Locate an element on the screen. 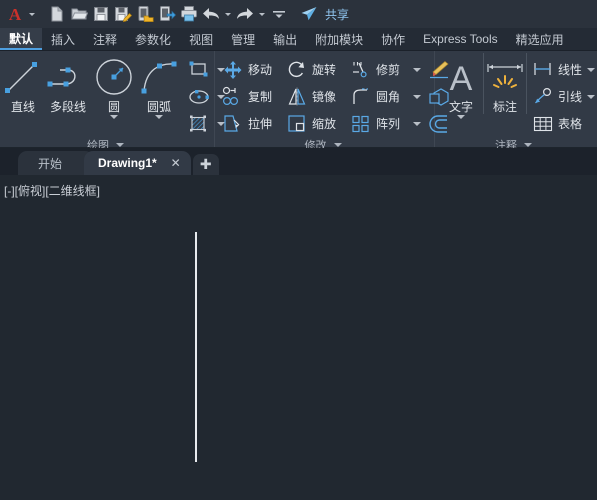  draw-line-button: 直线 is located at coordinates (23, 83).